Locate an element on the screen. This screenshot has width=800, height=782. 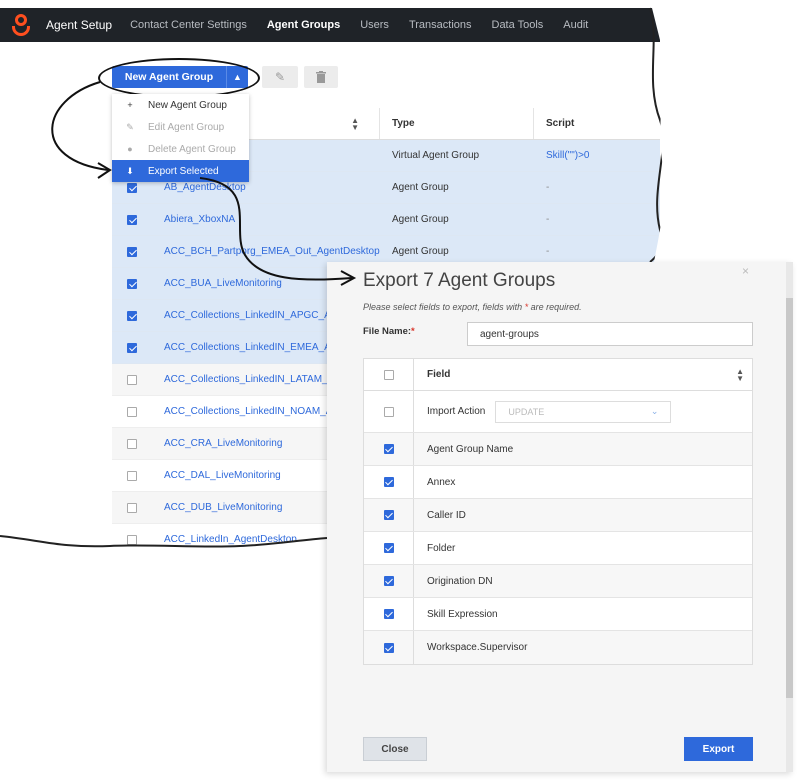
table-row: Abiera_XboxNA Agent Group - is located at coordinates (386, 220).